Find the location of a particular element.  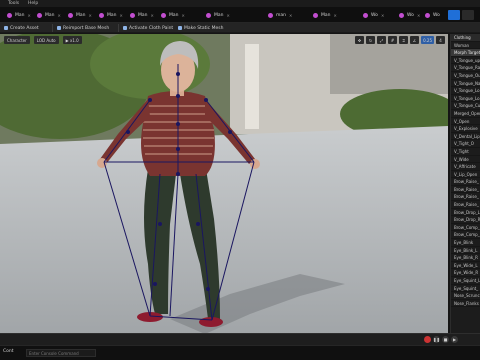

rotate-icon: ↻ is located at coordinates (371, 40).